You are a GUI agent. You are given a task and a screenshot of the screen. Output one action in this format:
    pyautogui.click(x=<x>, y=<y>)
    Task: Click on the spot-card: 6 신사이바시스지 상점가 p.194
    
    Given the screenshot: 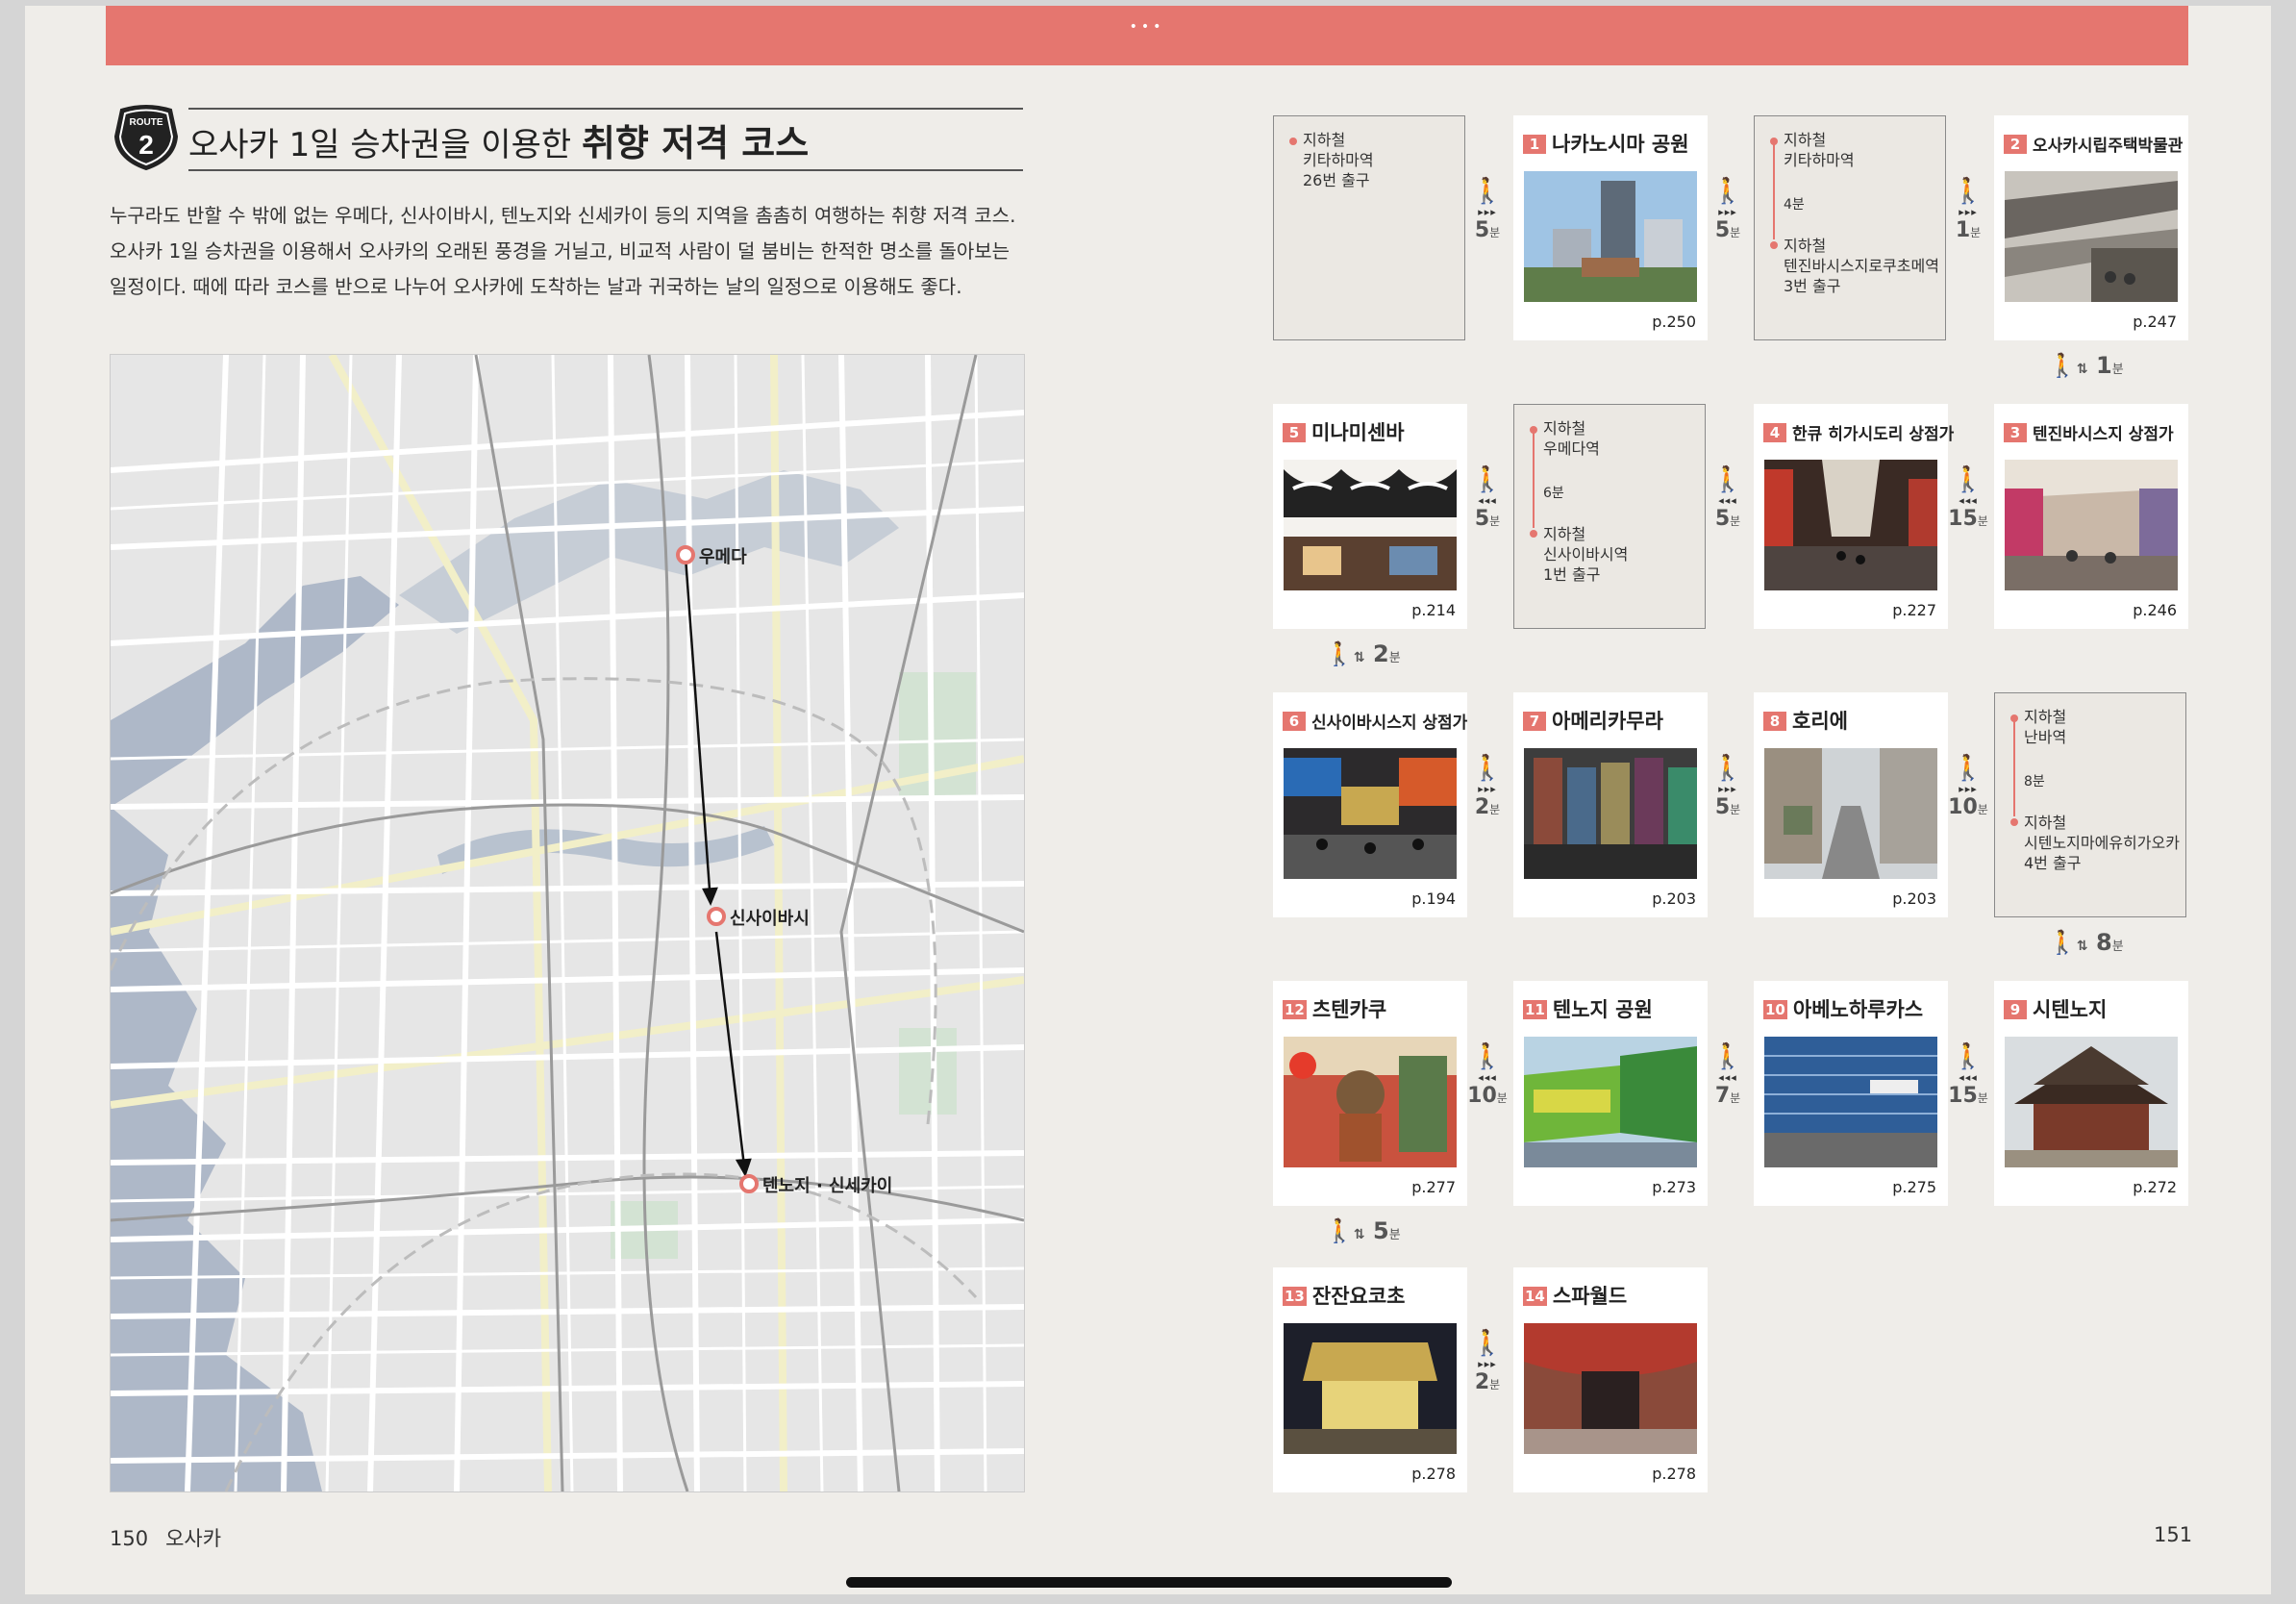 What is the action you would take?
    pyautogui.click(x=1370, y=804)
    